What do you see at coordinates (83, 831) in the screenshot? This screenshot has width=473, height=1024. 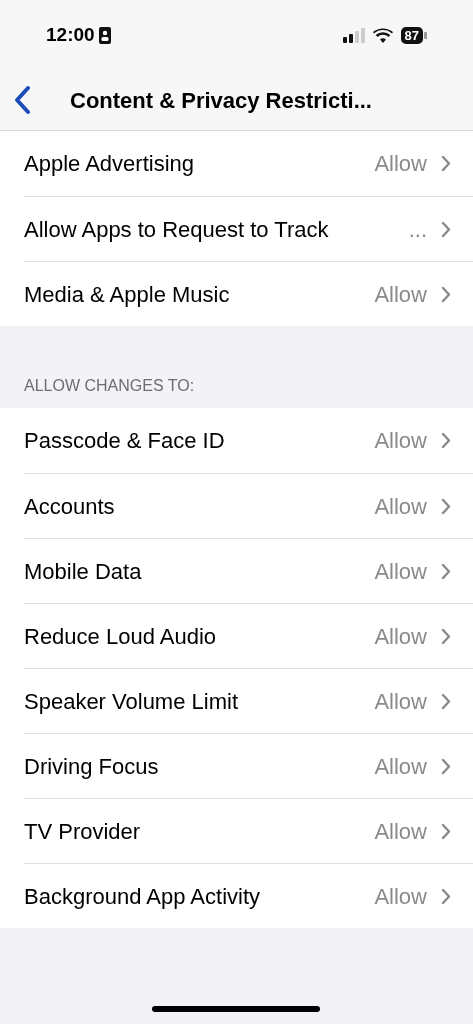 I see `row-label: TV Provider` at bounding box center [83, 831].